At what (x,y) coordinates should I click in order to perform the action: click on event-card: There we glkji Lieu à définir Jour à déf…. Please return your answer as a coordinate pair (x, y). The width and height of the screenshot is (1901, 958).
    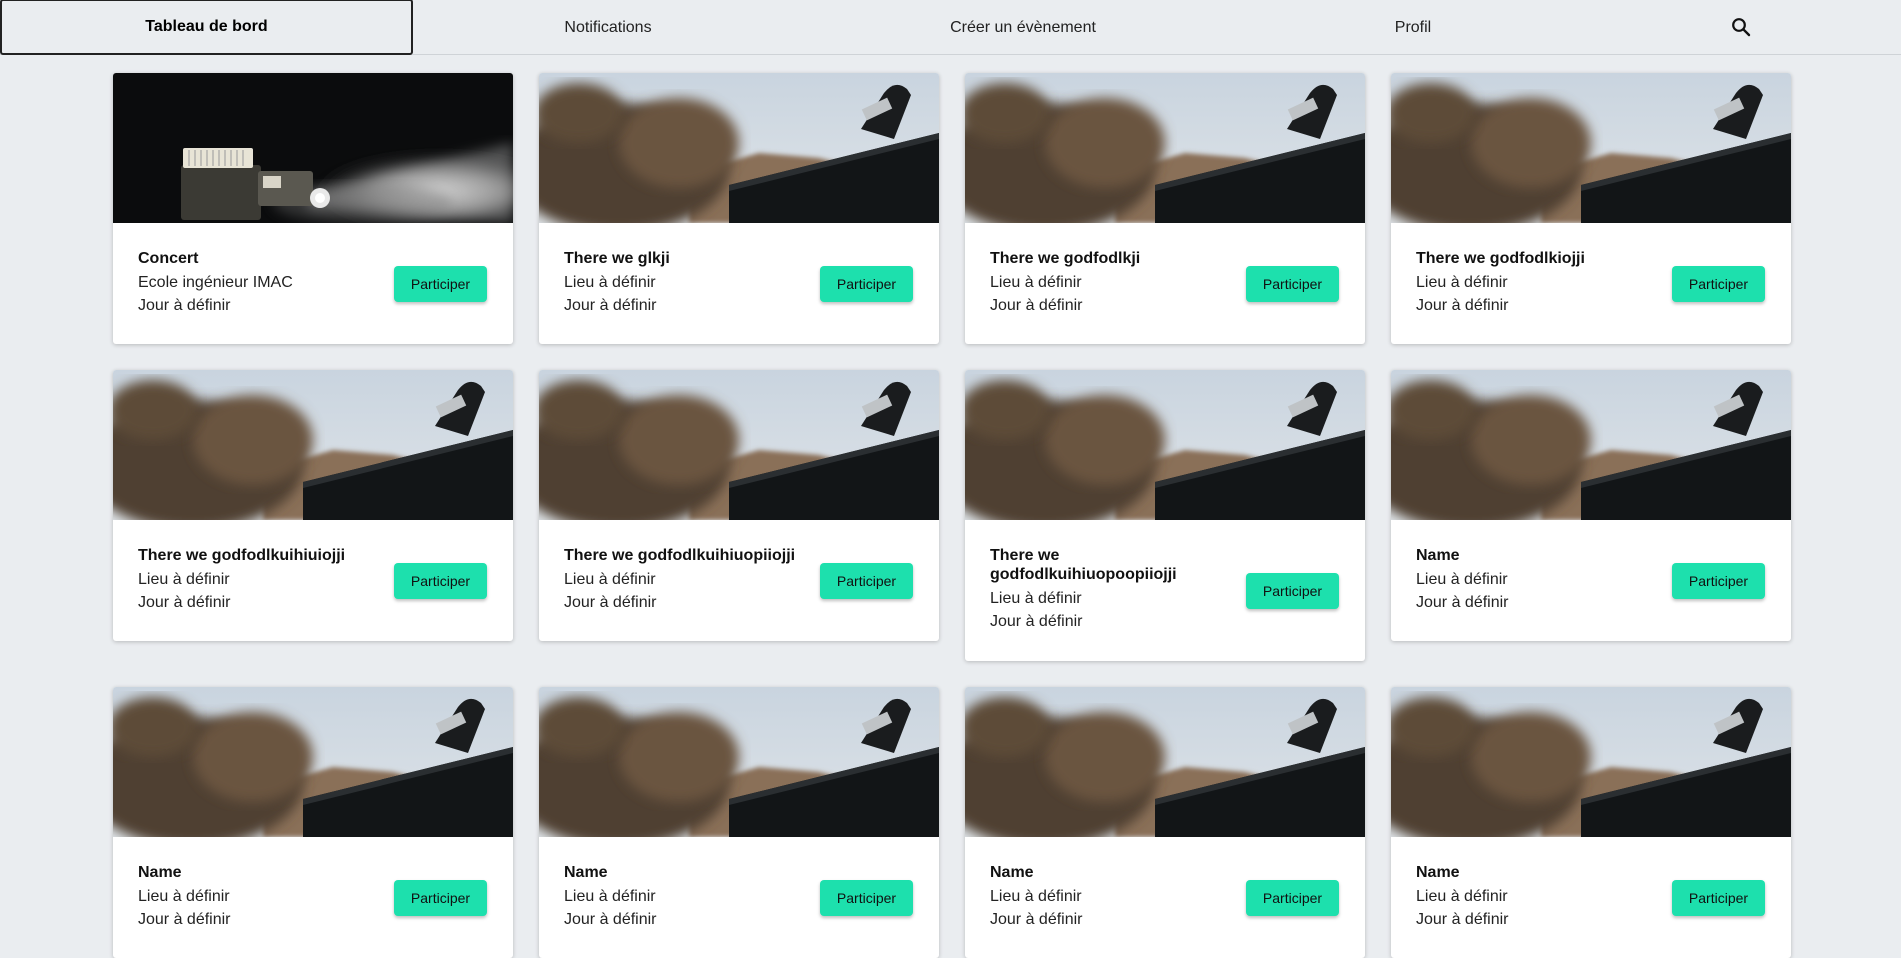
    Looking at the image, I should click on (739, 208).